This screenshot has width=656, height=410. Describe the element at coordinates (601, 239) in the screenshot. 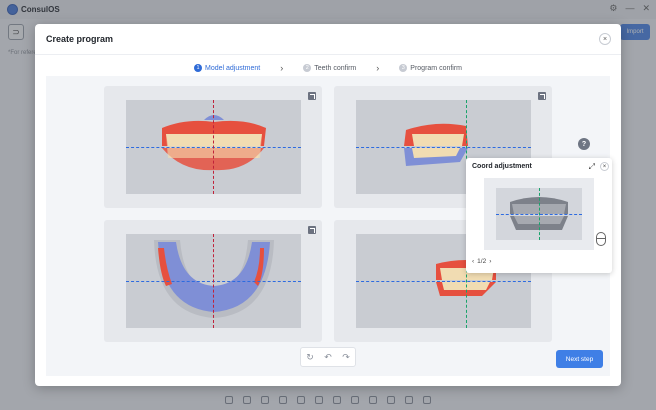

I see `mouse-icon` at that location.